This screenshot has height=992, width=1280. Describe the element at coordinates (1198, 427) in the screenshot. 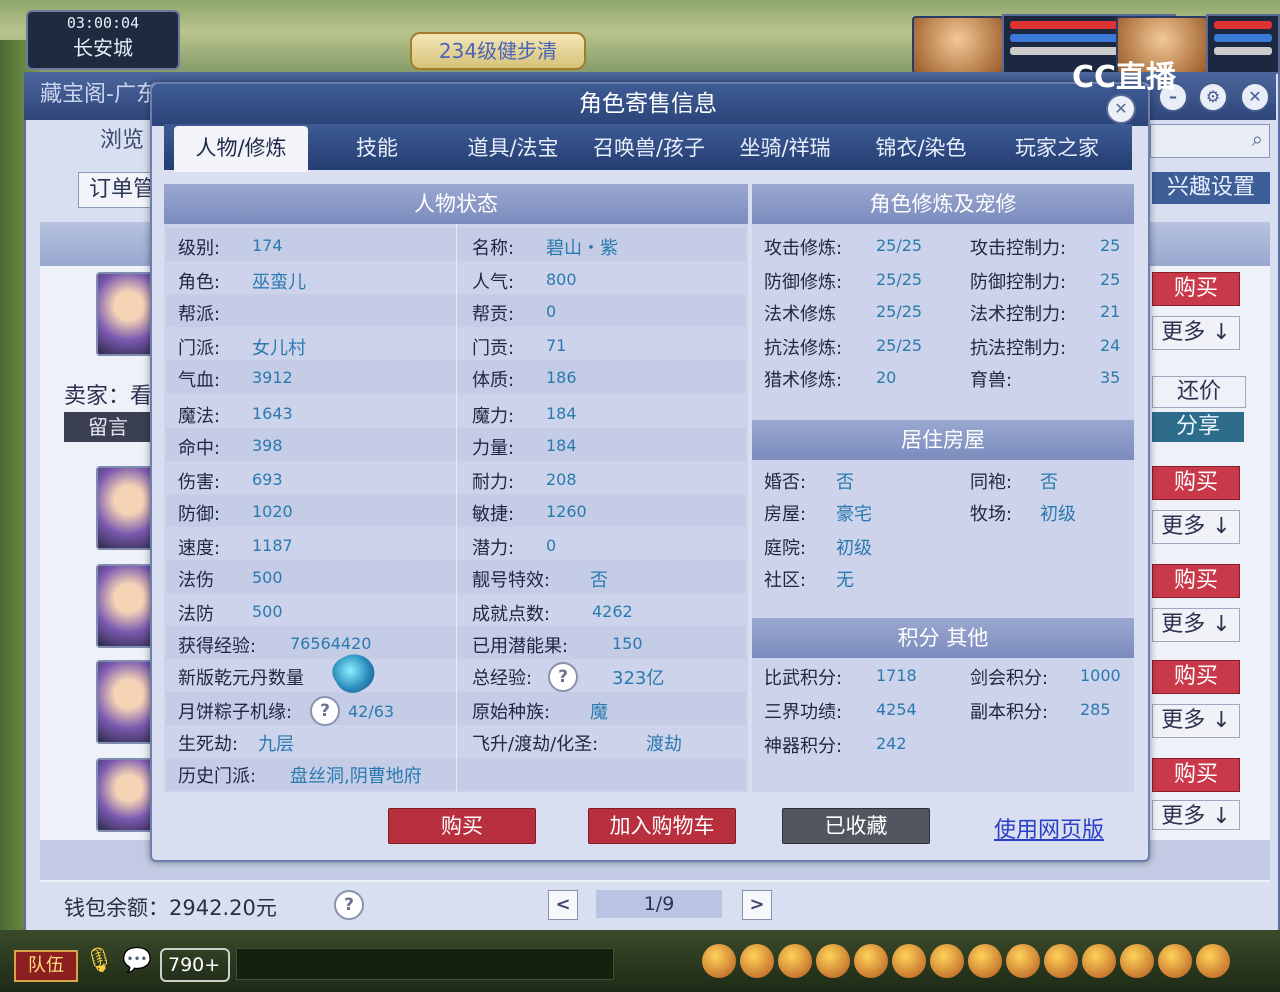

I see `share-button: 分享` at that location.